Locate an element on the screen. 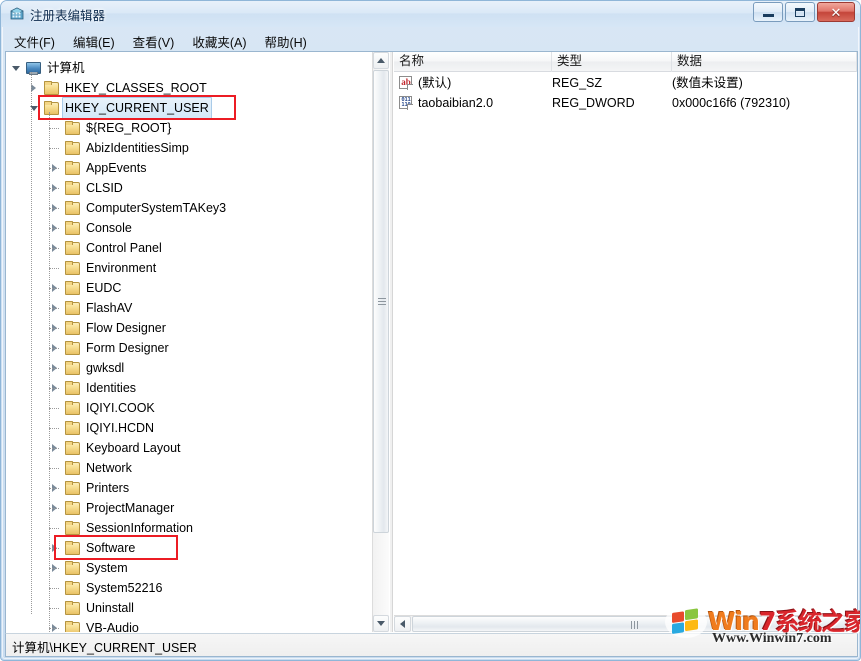 This screenshot has width=861, height=661. tree-item-system: System is located at coordinates (186, 568).